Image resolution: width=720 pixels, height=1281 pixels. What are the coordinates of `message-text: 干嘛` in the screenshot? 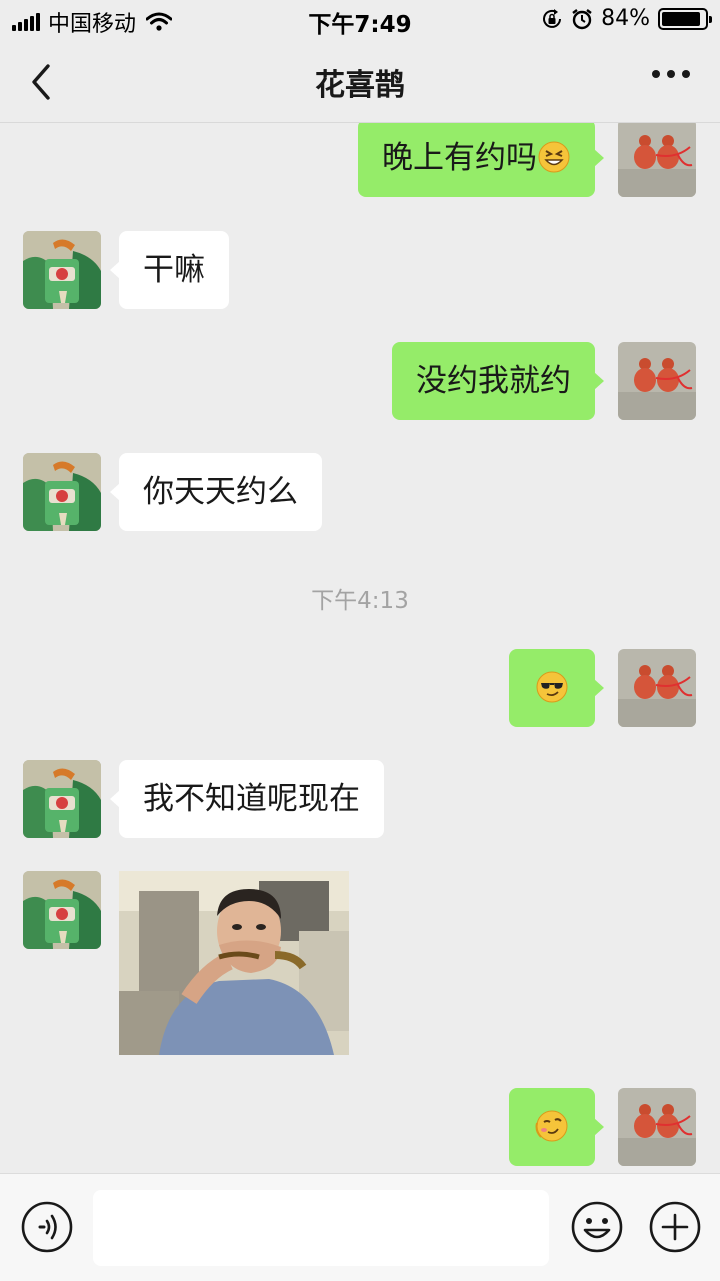 It's located at (174, 270).